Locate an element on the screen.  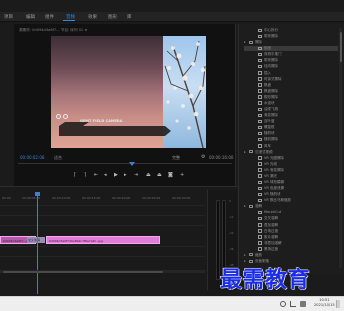
effect-label: VR 漏光 is located at coordinates (270, 175).